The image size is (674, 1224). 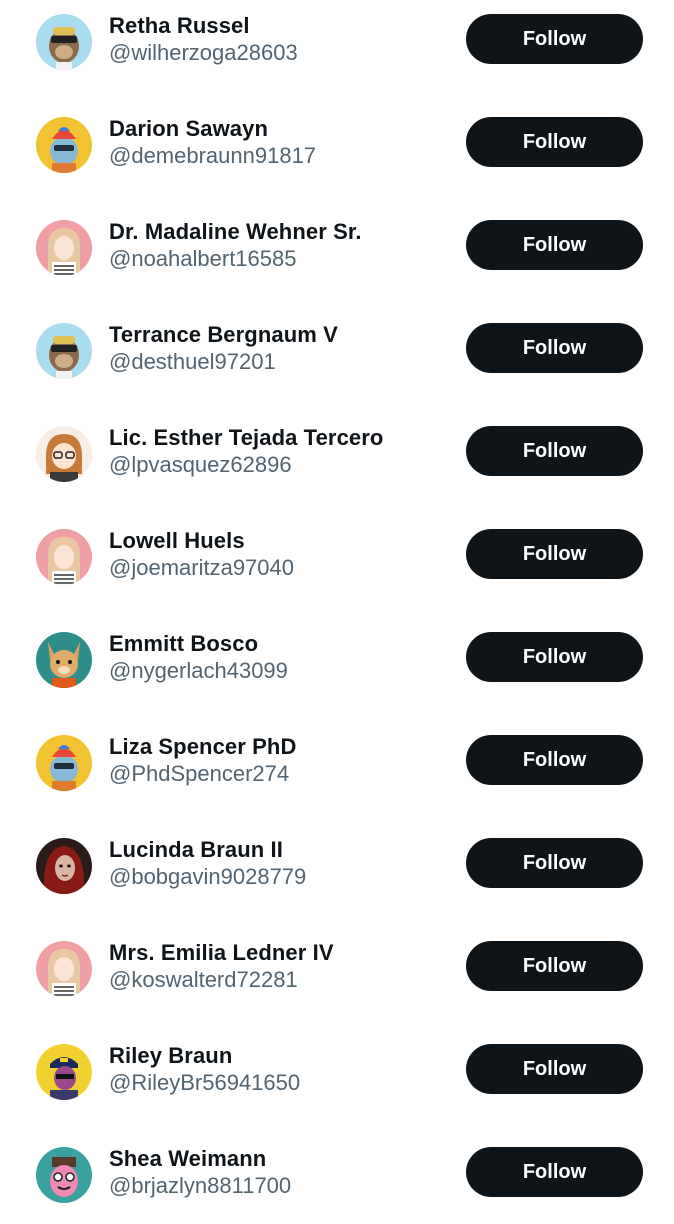 I want to click on user-handle: @noahalbert16585, so click(x=202, y=259).